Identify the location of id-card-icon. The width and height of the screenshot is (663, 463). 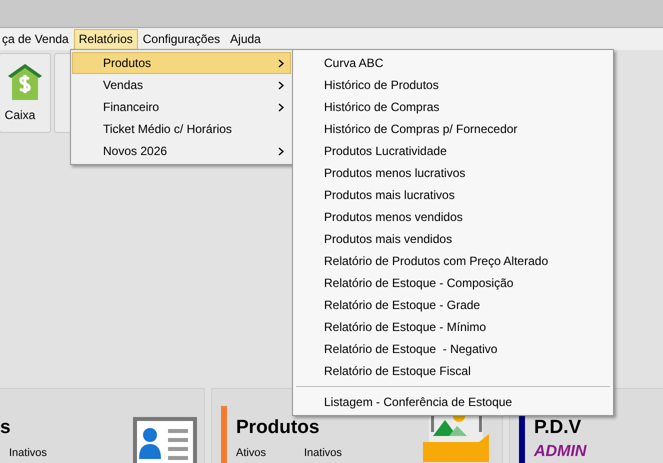
(165, 440).